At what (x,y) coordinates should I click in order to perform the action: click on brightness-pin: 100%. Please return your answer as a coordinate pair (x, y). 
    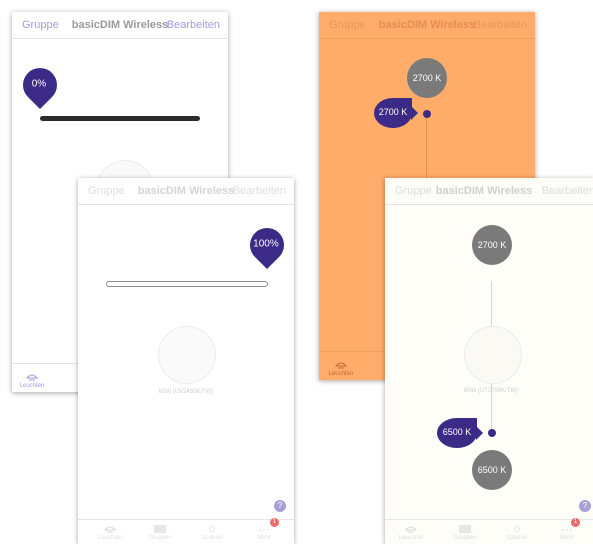
    Looking at the image, I should click on (267, 245).